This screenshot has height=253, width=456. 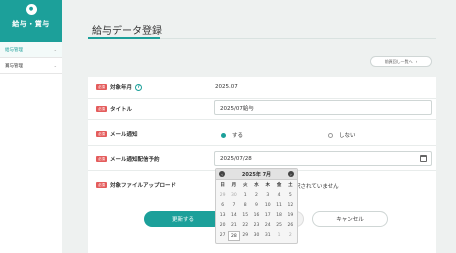 I want to click on back-to-list-button: 前頁回し一覧へ ›, so click(x=401, y=61).